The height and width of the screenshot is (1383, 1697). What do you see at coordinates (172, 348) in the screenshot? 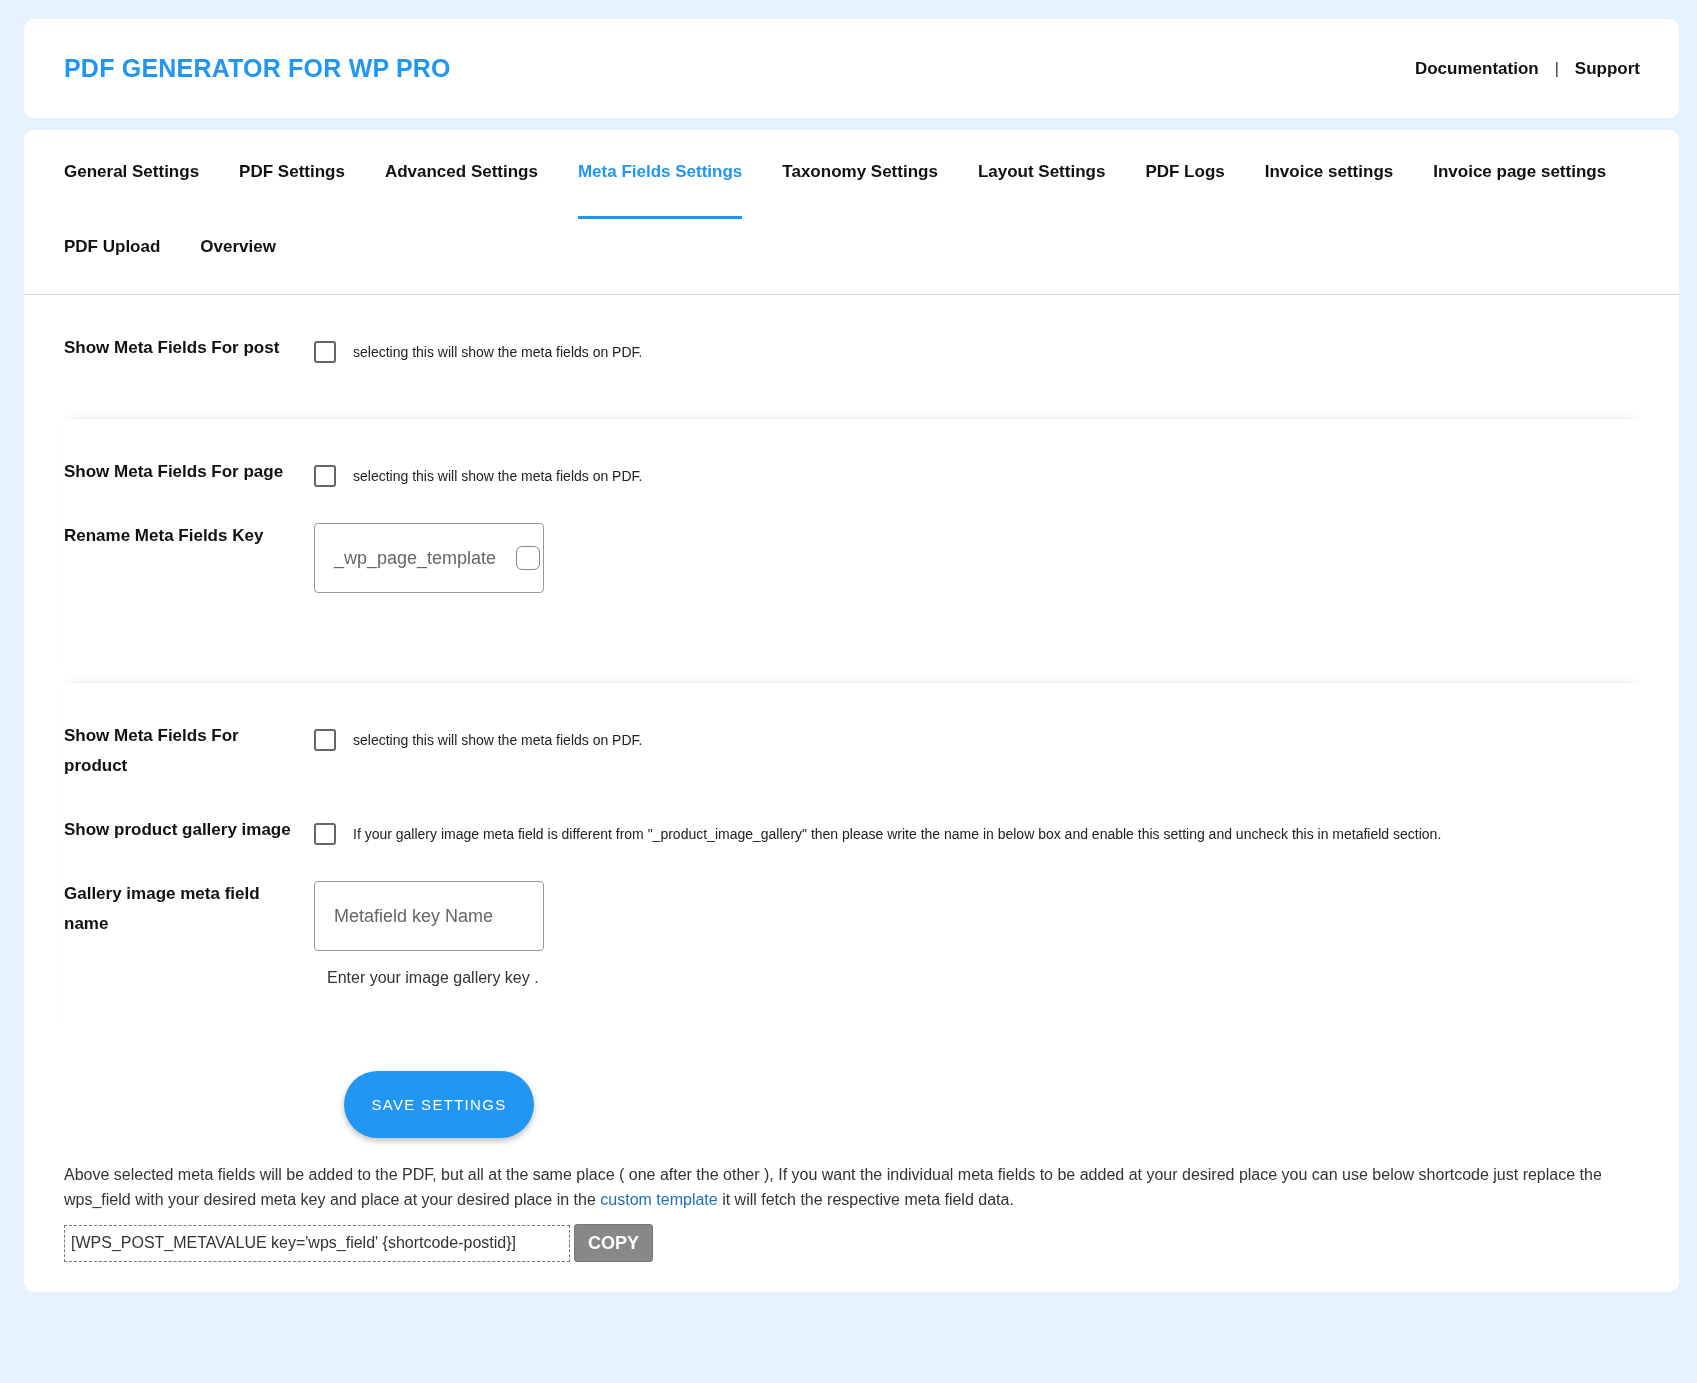
I see `setting-label: Show Meta Fields For post` at bounding box center [172, 348].